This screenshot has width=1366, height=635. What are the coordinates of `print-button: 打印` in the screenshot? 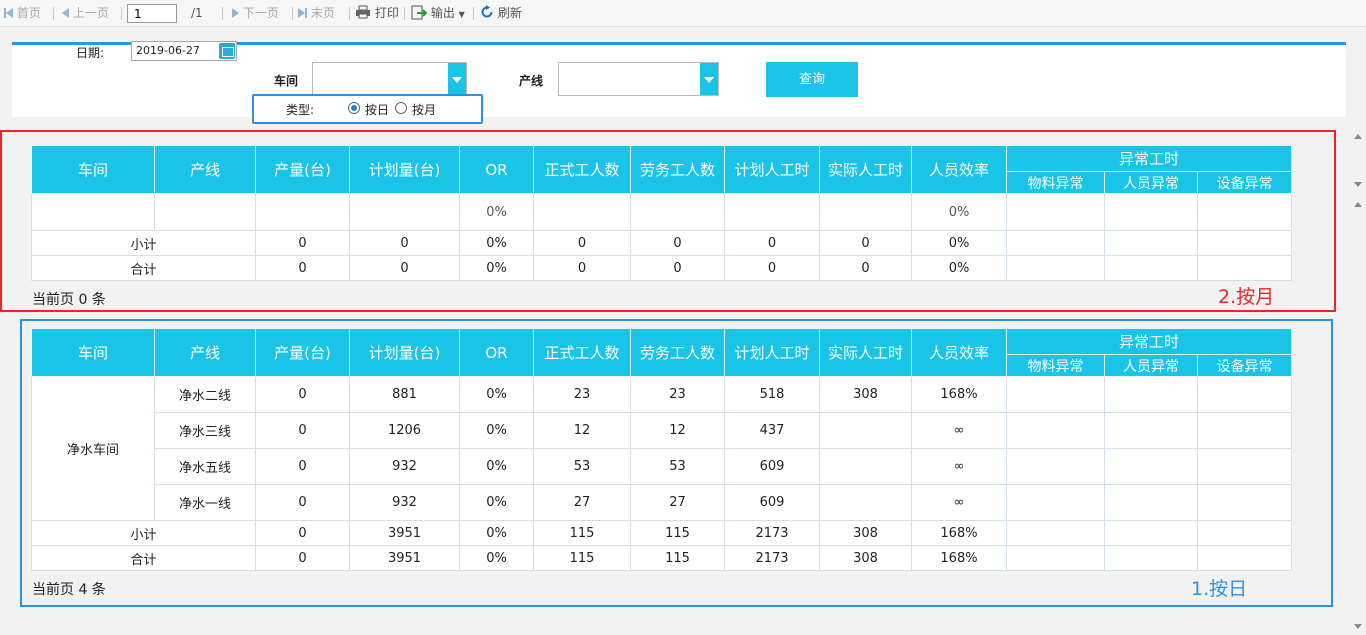 It's located at (377, 13).